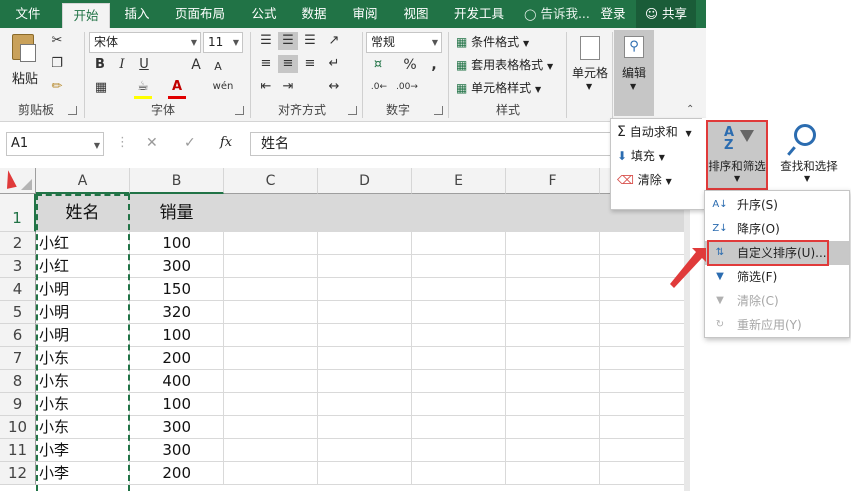 Image resolution: width=851 pixels, height=491 pixels. Describe the element at coordinates (266, 64) in the screenshot. I see `align-left-icon: ≡` at that location.